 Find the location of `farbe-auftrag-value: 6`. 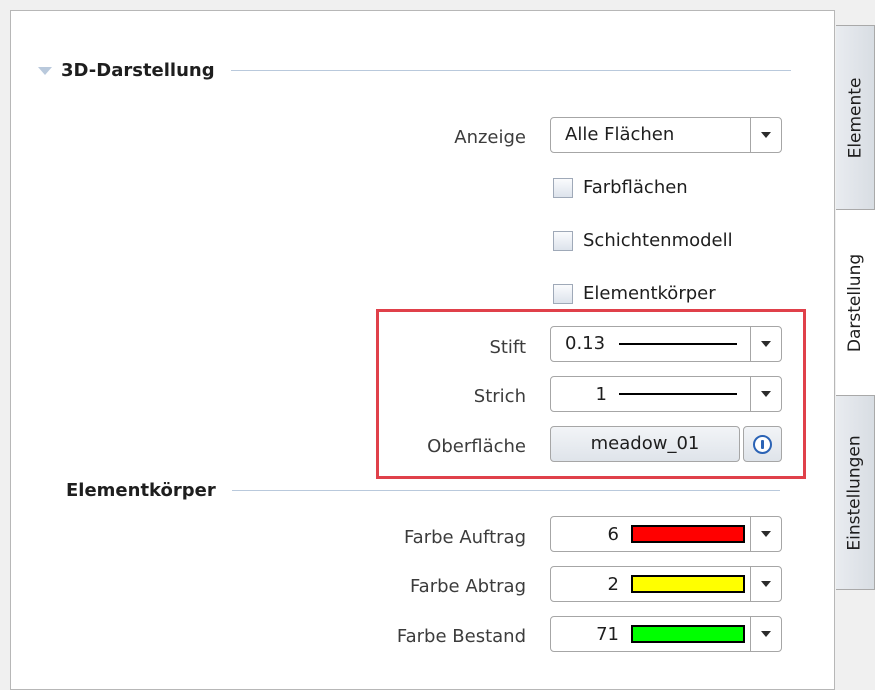

farbe-auftrag-value: 6 is located at coordinates (613, 534).